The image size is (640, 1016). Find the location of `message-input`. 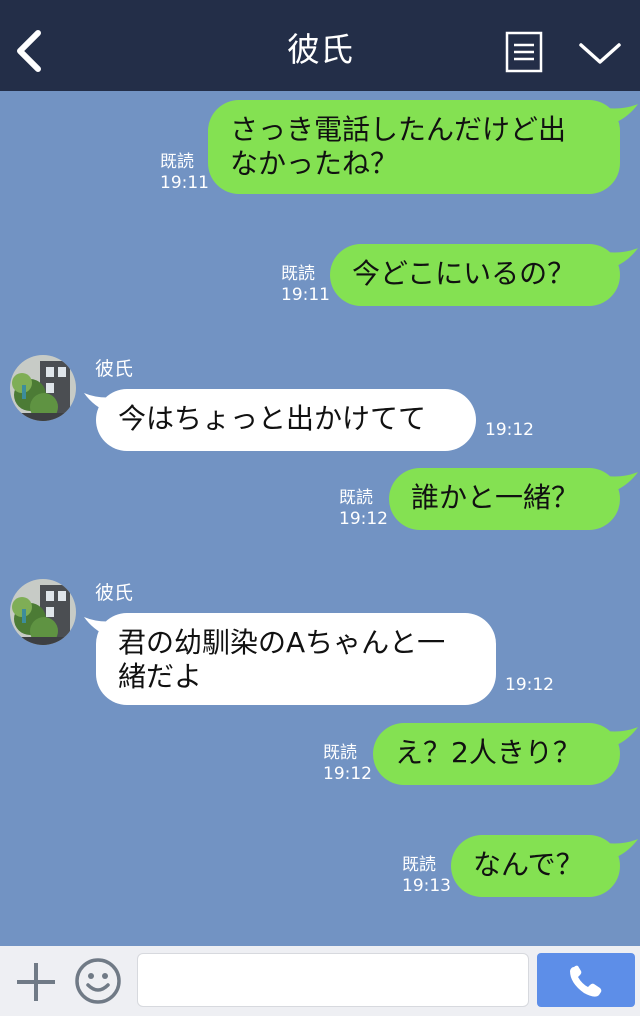

message-input is located at coordinates (333, 980).